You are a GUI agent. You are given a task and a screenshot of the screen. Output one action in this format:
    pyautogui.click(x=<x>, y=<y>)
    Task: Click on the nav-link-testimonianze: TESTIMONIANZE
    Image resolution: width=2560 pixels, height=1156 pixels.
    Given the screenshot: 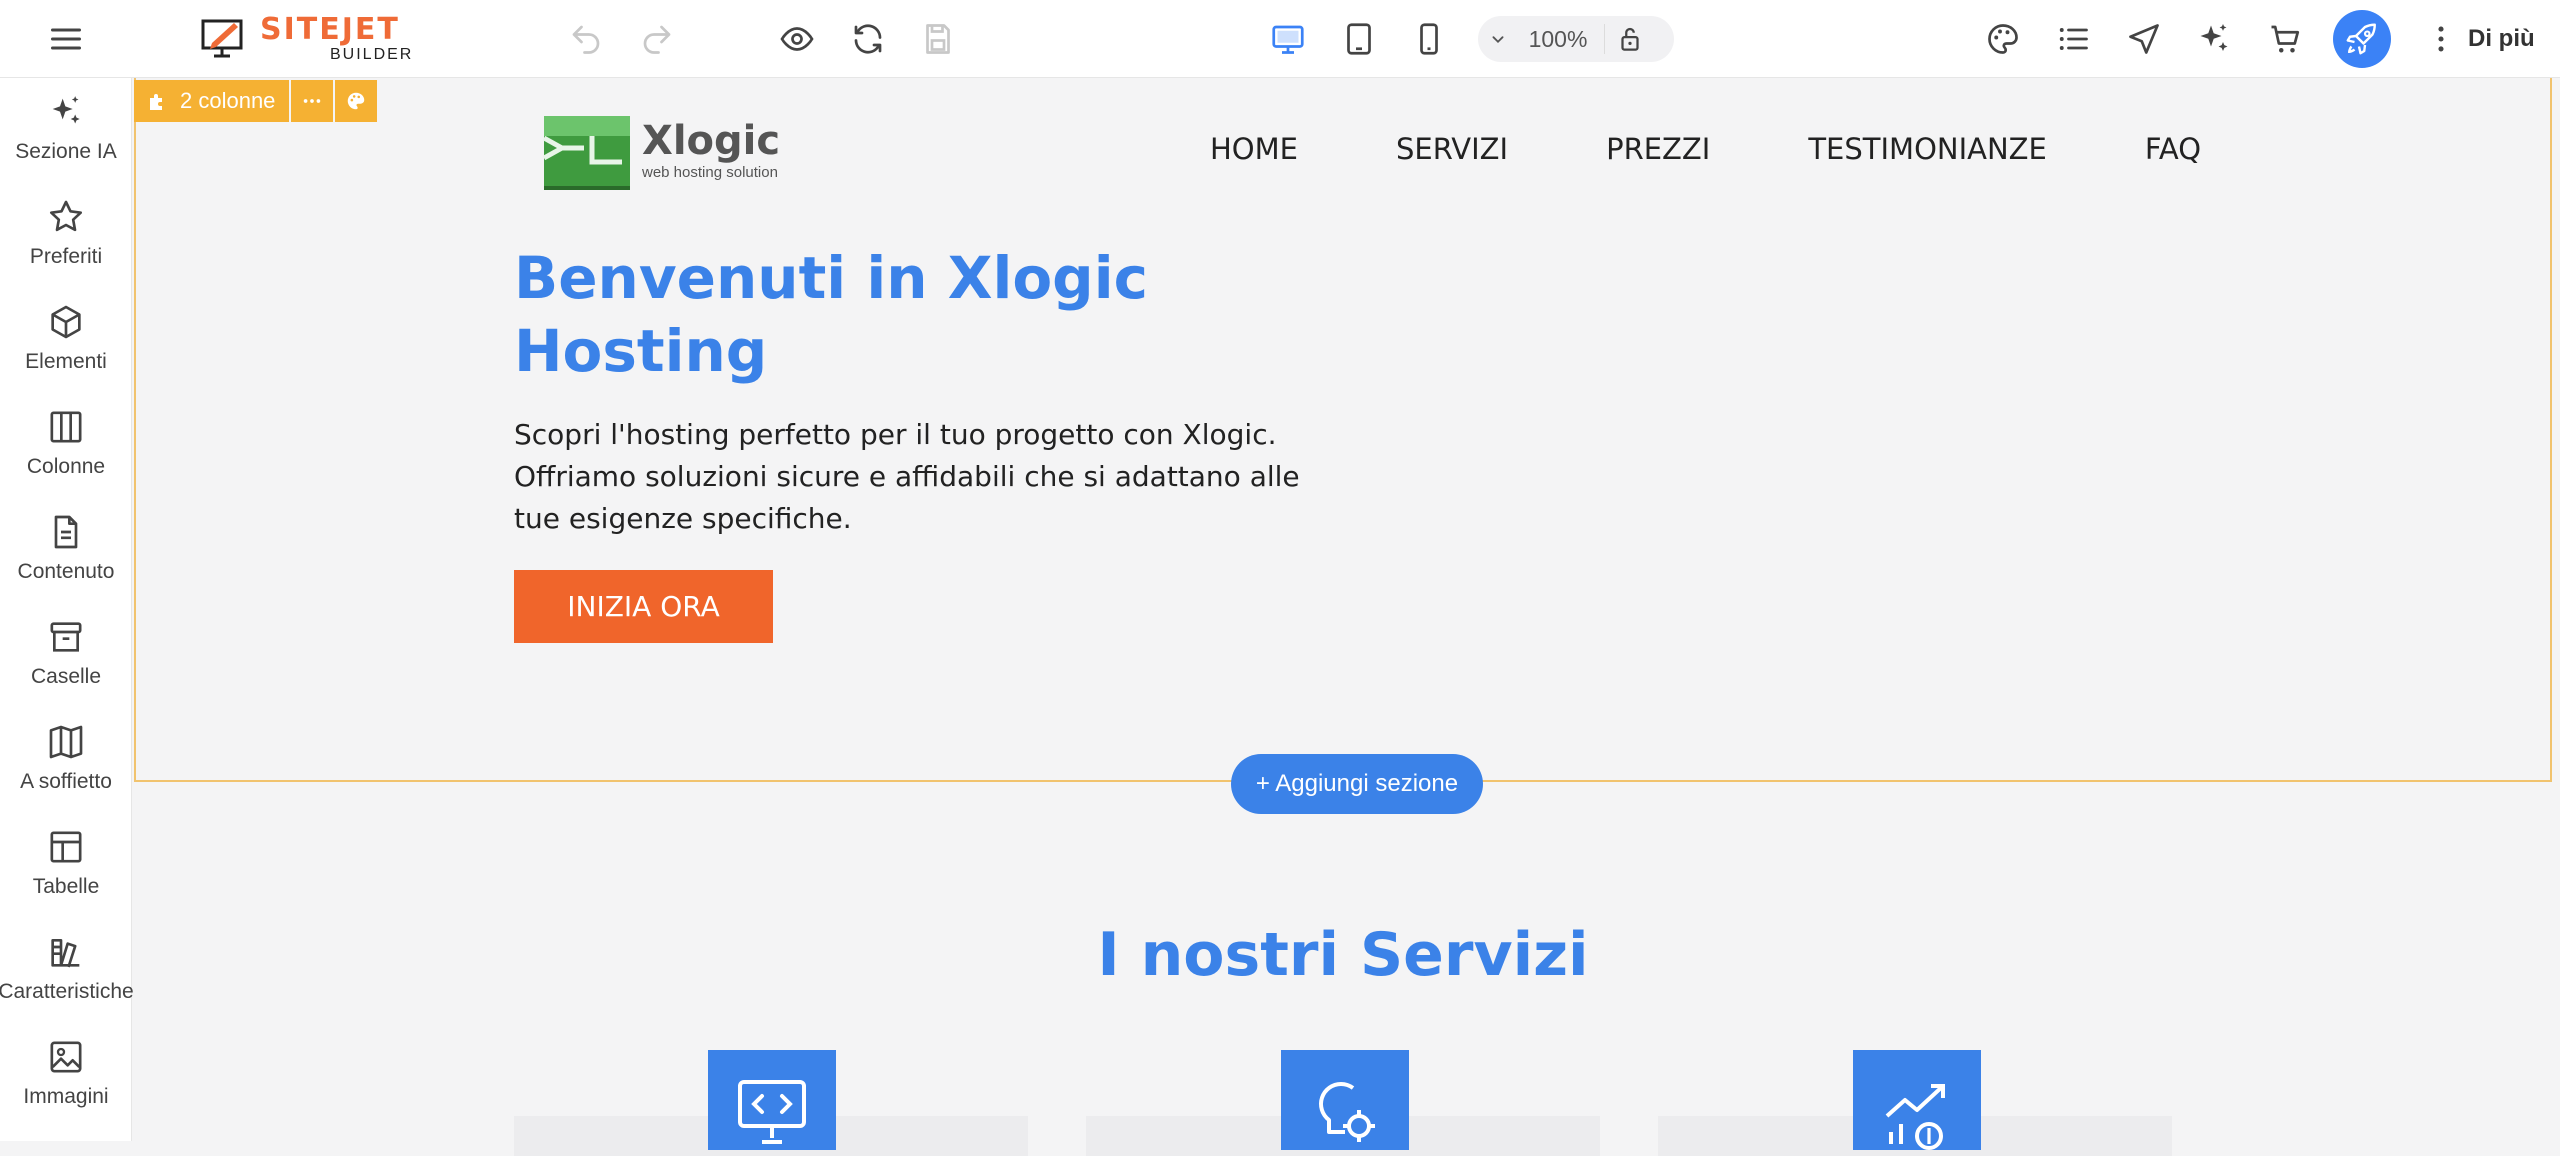 What is the action you would take?
    pyautogui.click(x=1927, y=149)
    